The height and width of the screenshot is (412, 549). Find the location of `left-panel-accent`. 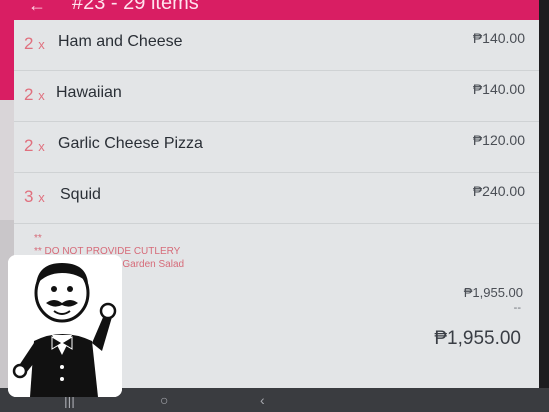

left-panel-accent is located at coordinates (7, 60).